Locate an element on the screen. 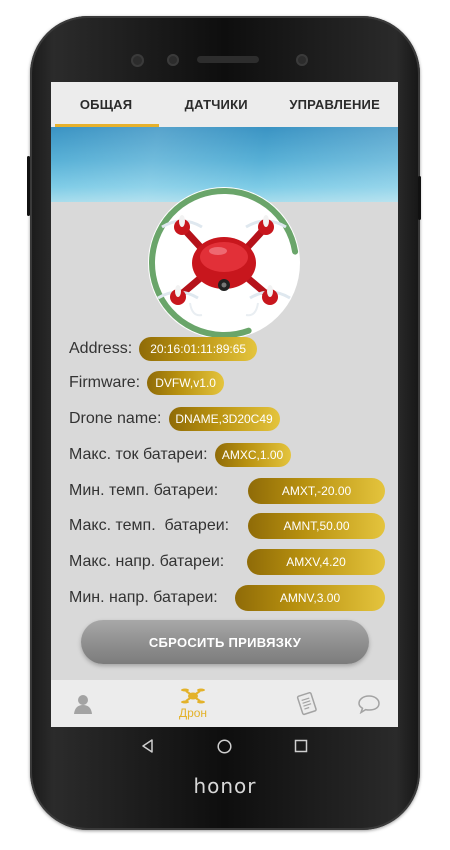 The image size is (450, 850). drone-name-row: Drone name: DNAME,3D20C49 is located at coordinates (174, 419).